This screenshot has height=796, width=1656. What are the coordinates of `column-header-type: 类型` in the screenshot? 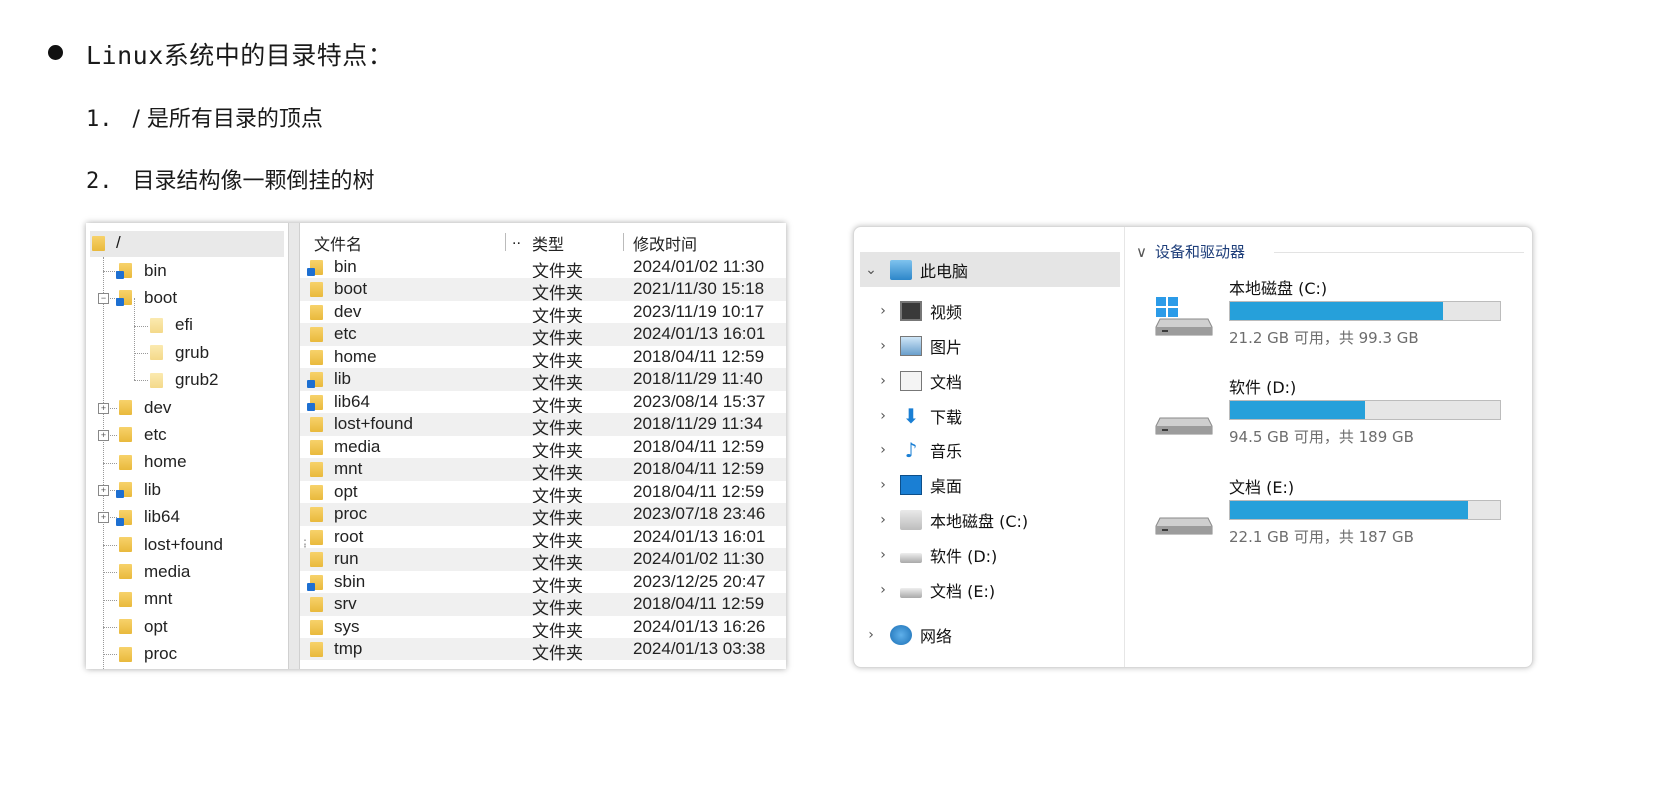 It's located at (548, 243).